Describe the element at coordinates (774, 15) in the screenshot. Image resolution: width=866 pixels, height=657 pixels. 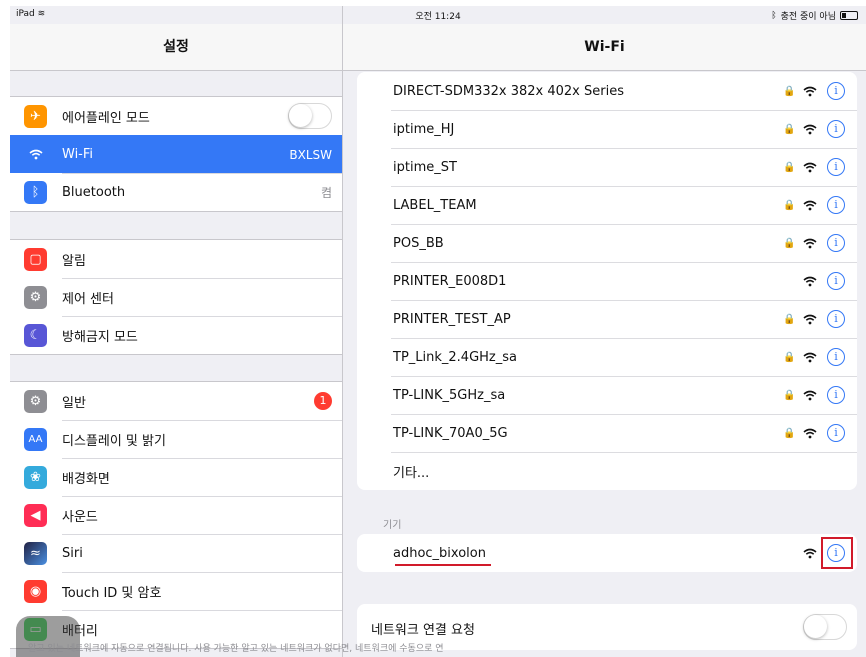
I see `bluetooth-status-icon: ᛒ` at that location.